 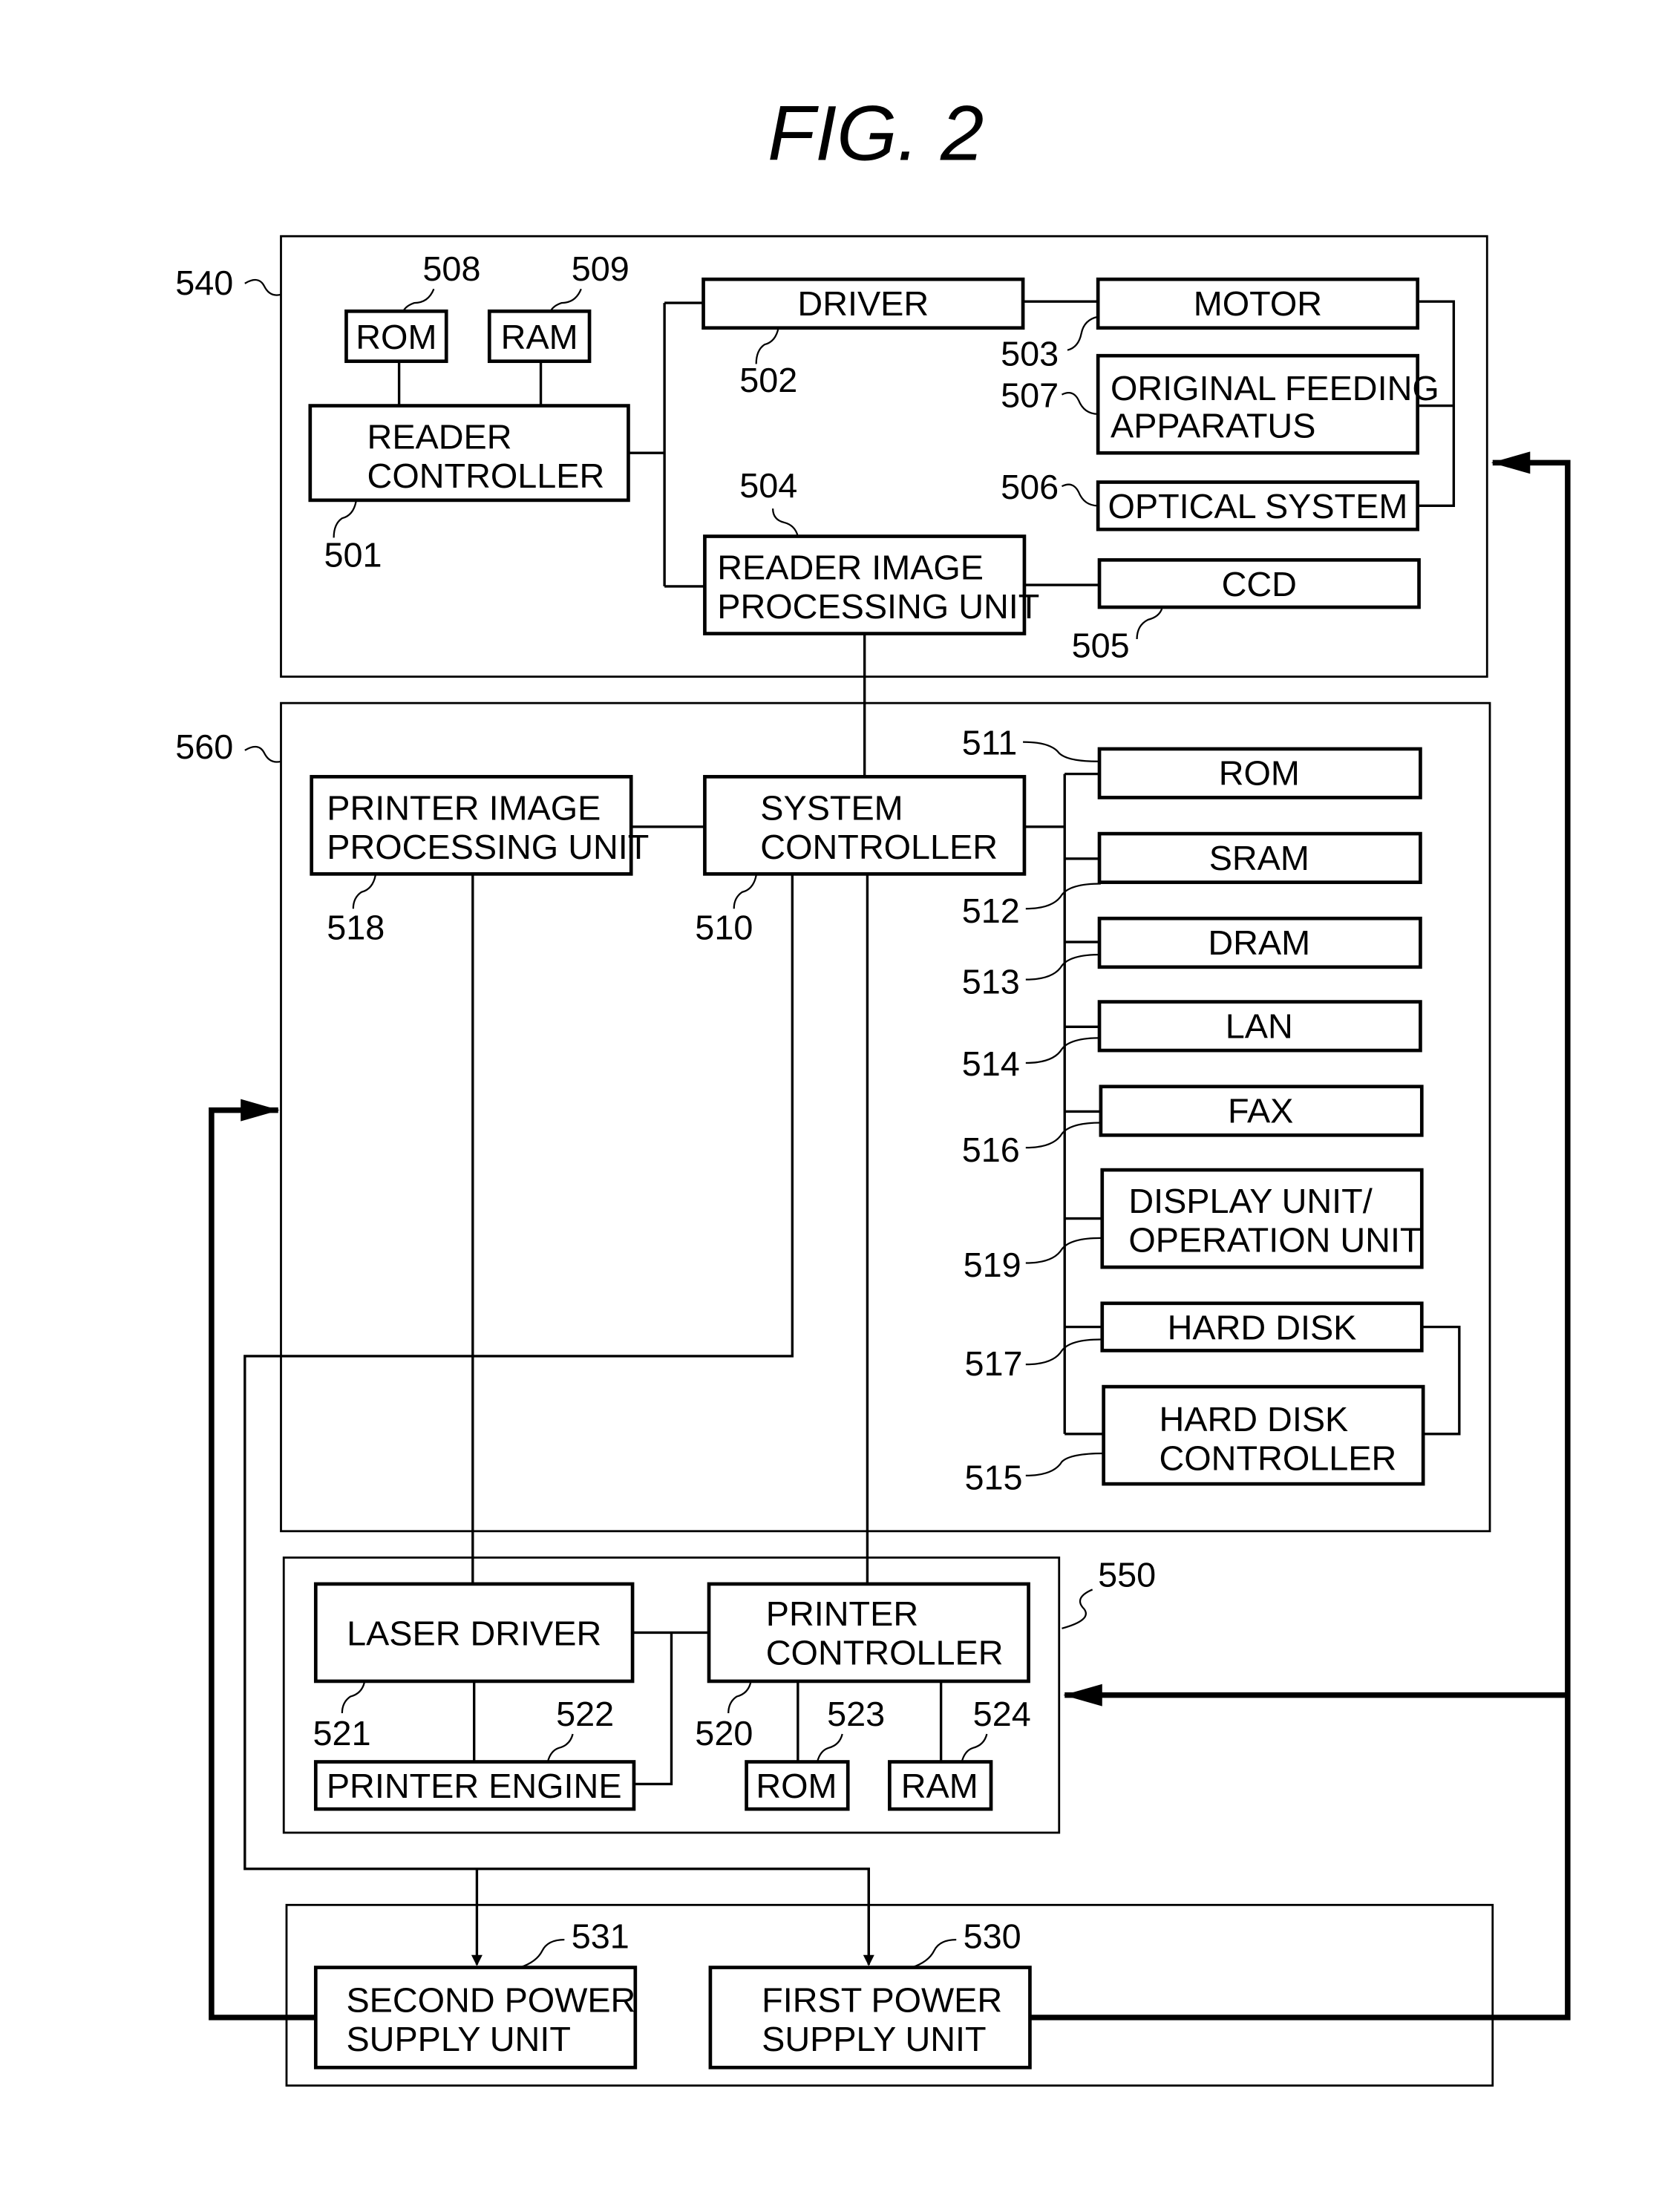 I want to click on svg-text: 502, so click(x=768, y=380).